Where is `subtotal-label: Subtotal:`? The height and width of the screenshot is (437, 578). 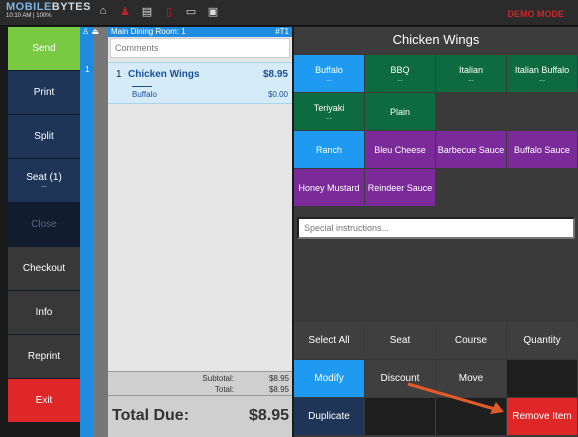
subtotal-label: Subtotal: is located at coordinates (218, 378).